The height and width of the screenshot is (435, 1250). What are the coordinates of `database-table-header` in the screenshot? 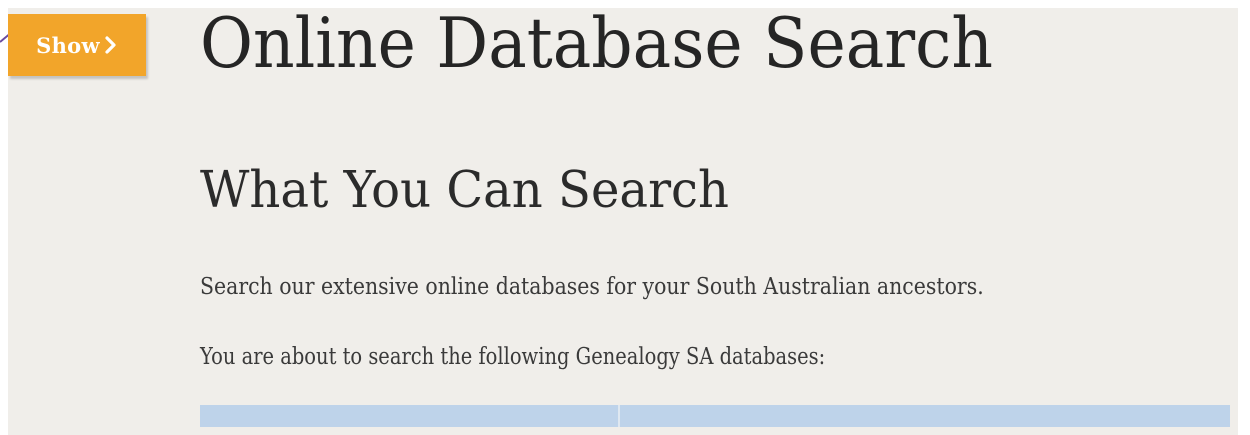 It's located at (715, 416).